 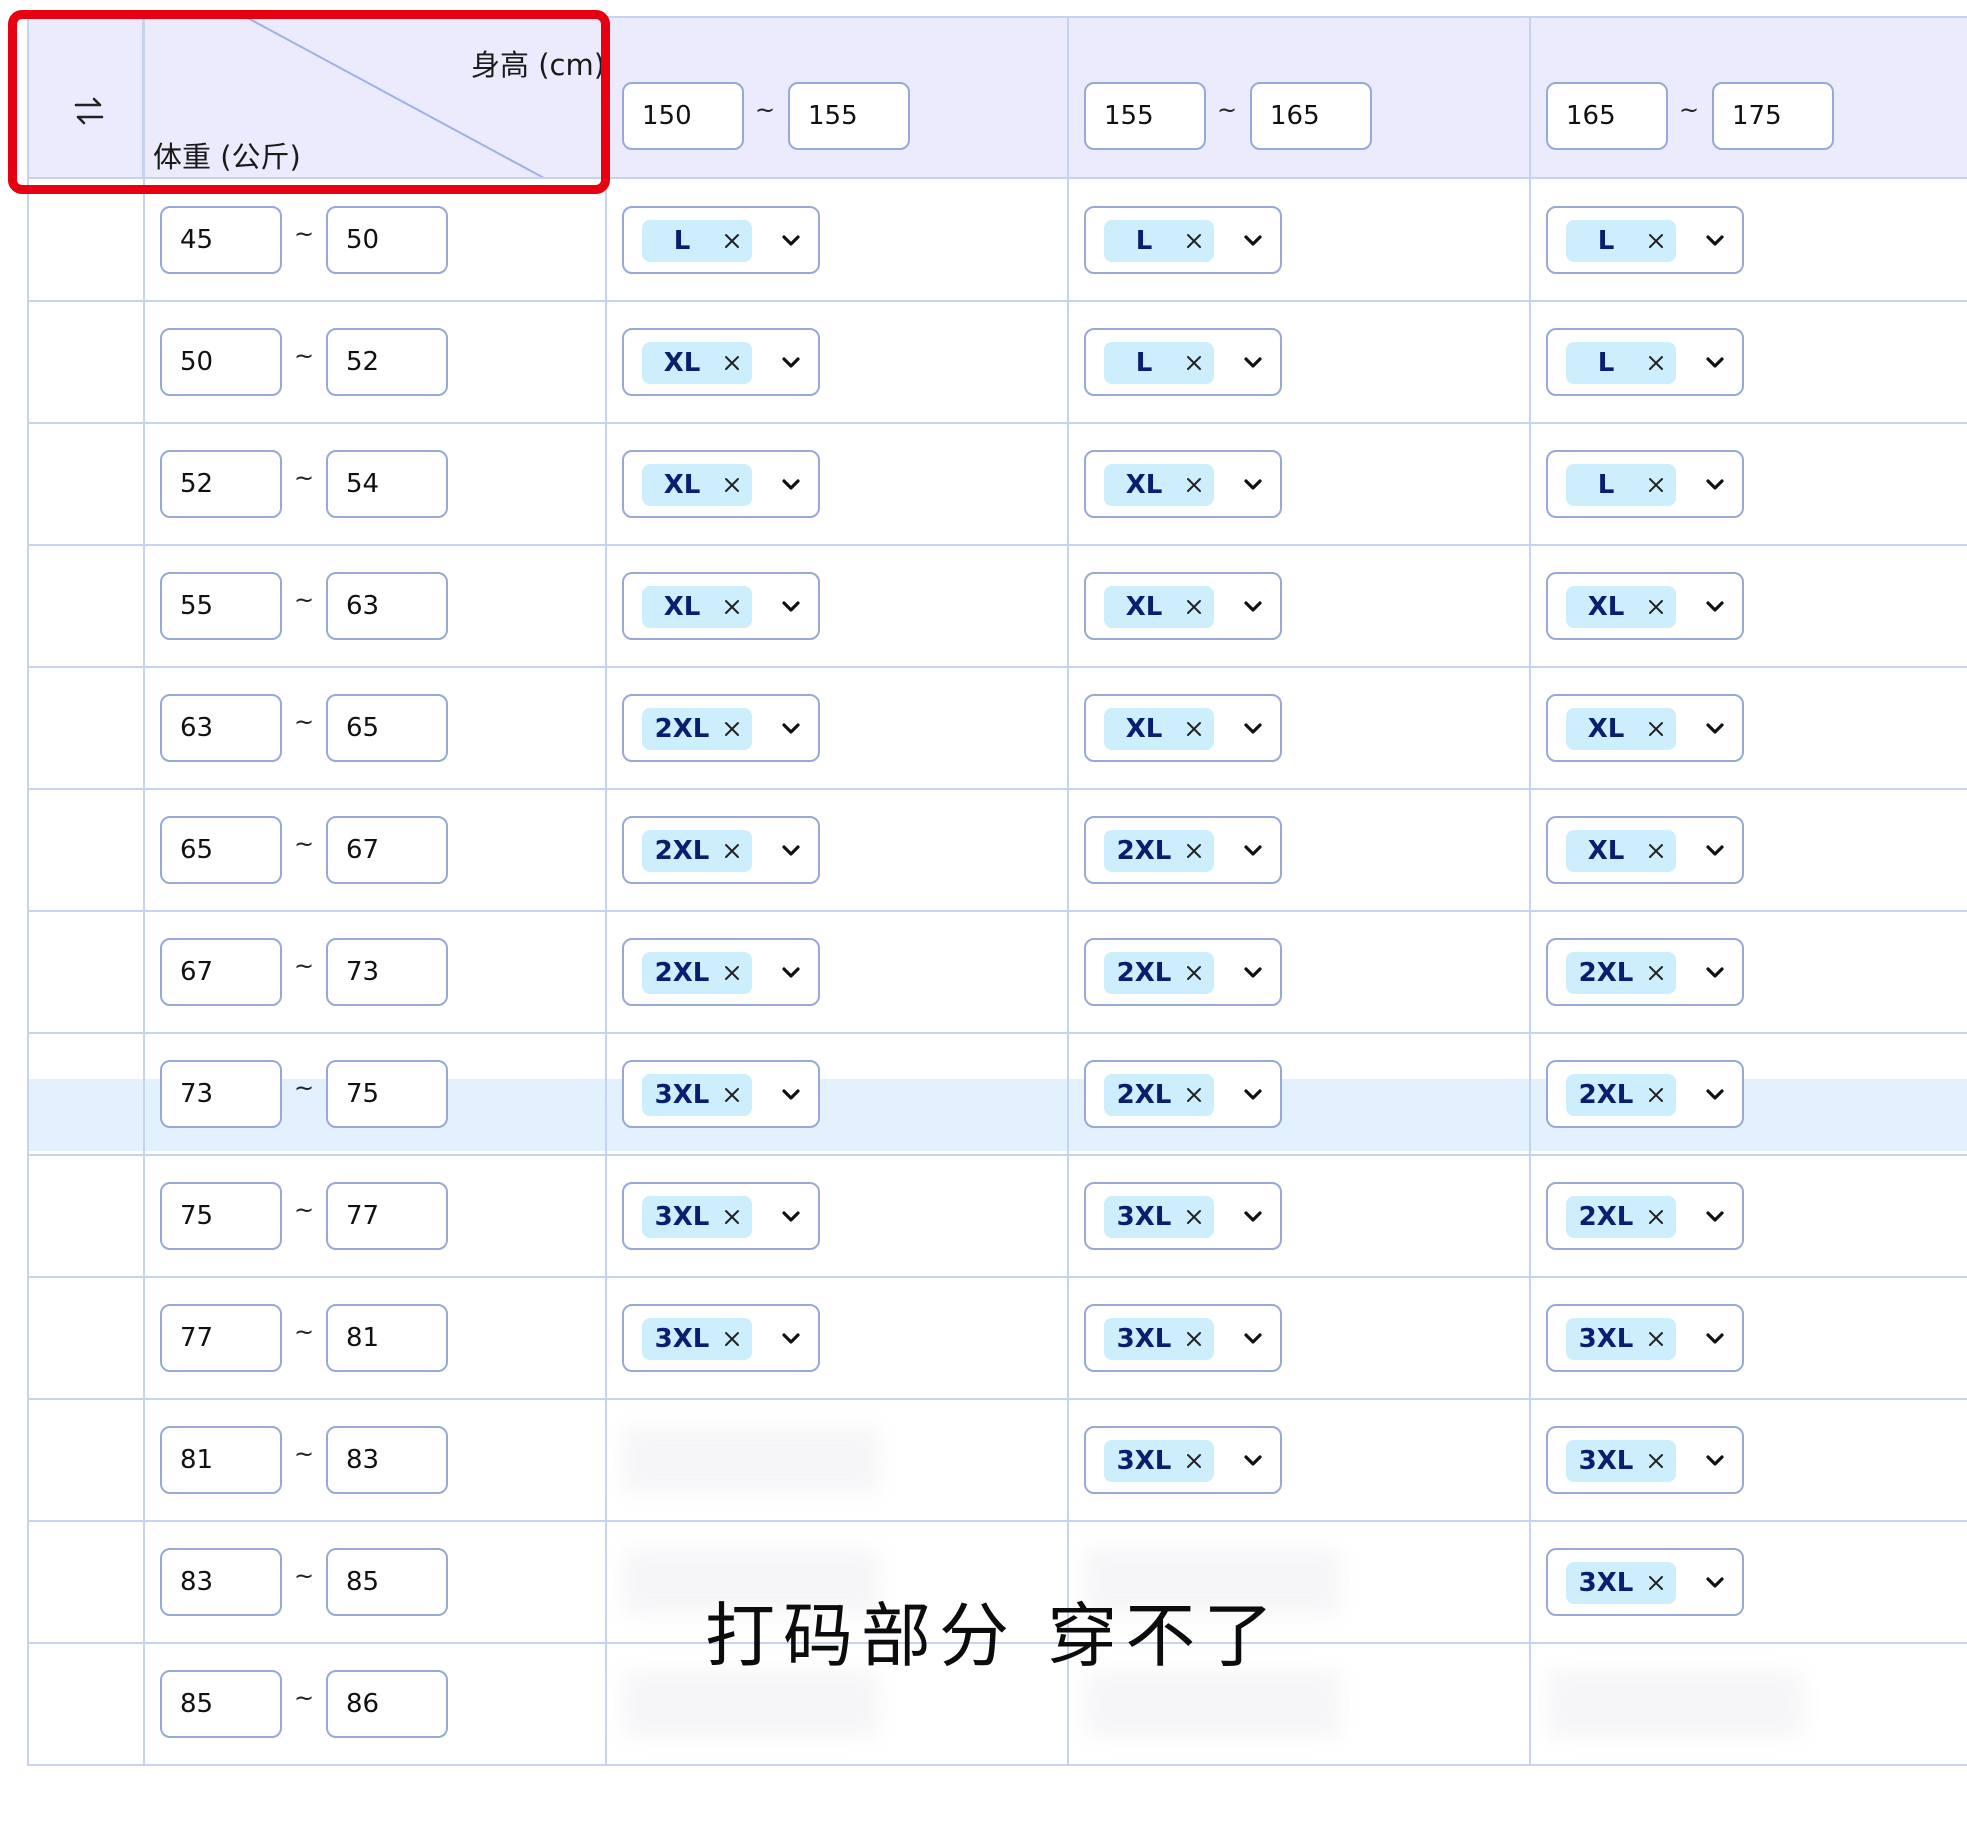 What do you see at coordinates (387, 606) in the screenshot?
I see `weight-max-input: 63` at bounding box center [387, 606].